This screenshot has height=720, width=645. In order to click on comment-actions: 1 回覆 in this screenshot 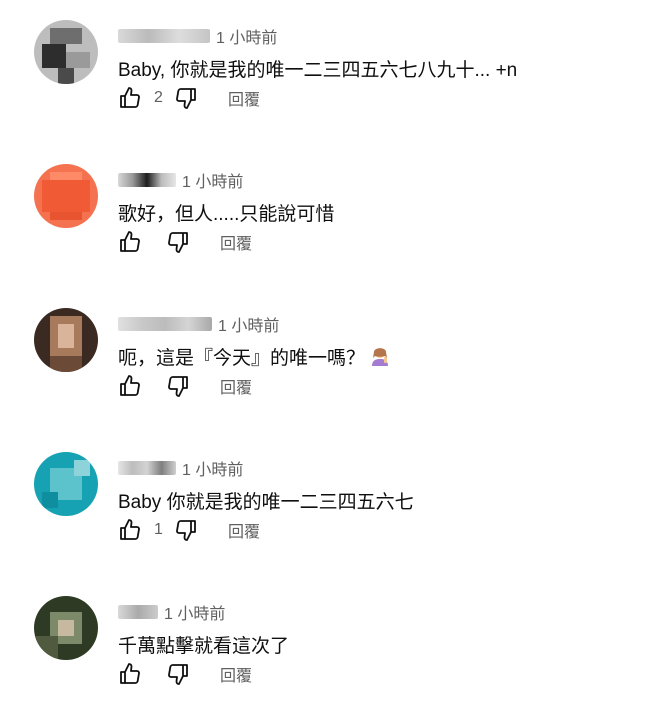, I will do `click(189, 530)`.